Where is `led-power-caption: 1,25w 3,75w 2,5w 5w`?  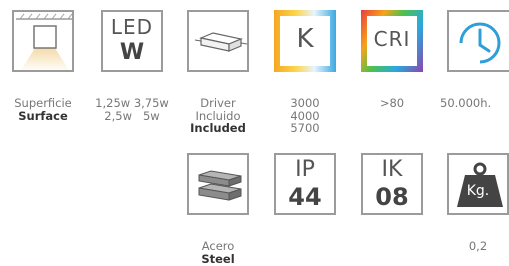 led-power-caption: 1,25w 3,75w 2,5w 5w is located at coordinates (132, 109).